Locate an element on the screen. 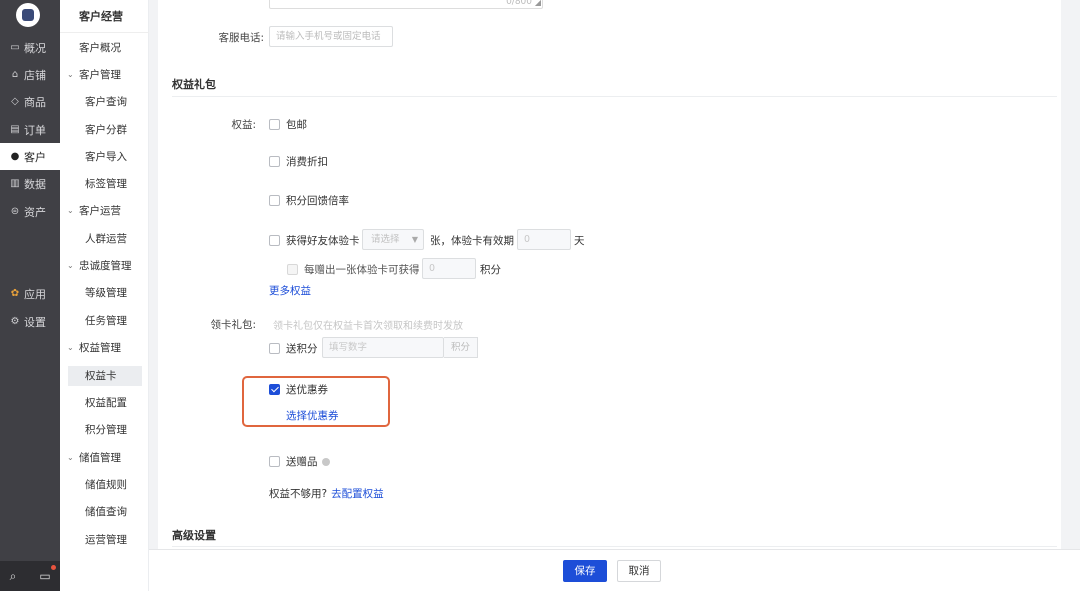 Image resolution: width=1080 pixels, height=591 pixels. resize-handle-icon: ◢ is located at coordinates (538, 3).